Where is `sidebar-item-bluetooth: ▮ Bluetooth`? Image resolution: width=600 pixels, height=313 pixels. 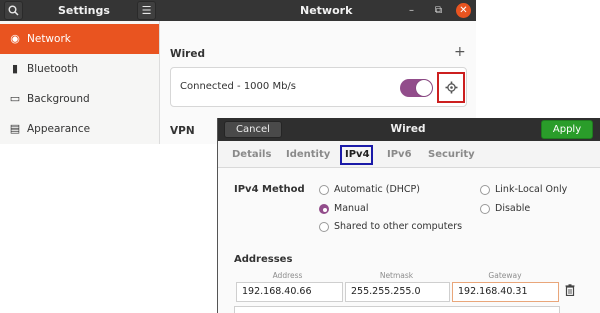 sidebar-item-bluetooth: ▮ Bluetooth is located at coordinates (79, 69).